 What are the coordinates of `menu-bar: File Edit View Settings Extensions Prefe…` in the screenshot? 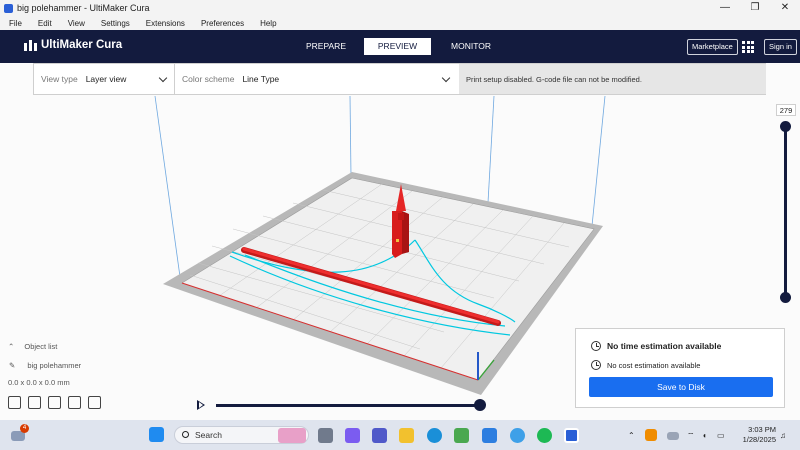 It's located at (400, 23).